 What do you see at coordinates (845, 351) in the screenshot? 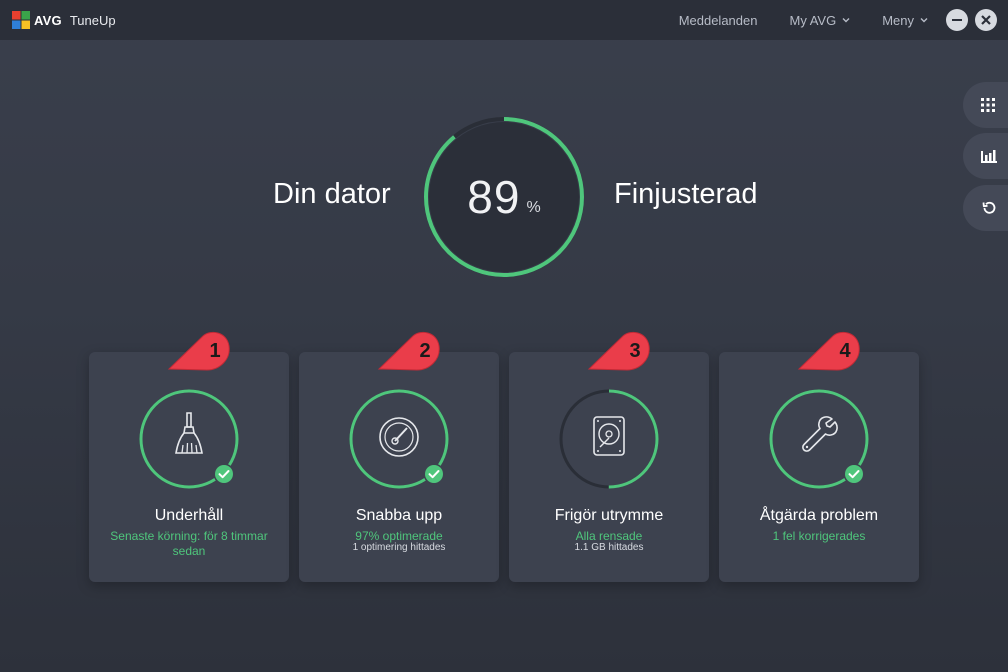
I see `step-badge-number: 4` at bounding box center [845, 351].